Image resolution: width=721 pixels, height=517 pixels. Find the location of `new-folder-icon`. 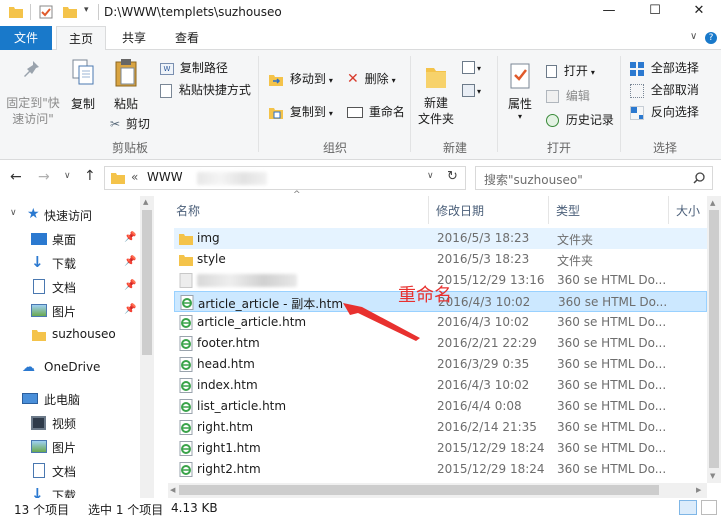

new-folder-icon is located at coordinates (70, 12).